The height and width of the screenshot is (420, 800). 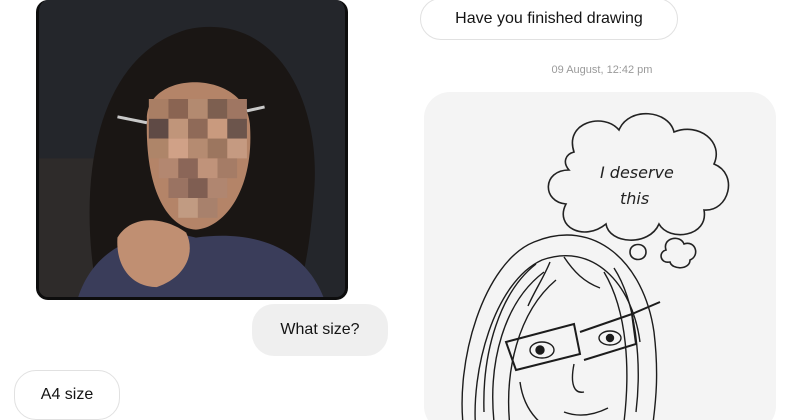 What do you see at coordinates (400, 210) in the screenshot?
I see `panel-divider` at bounding box center [400, 210].